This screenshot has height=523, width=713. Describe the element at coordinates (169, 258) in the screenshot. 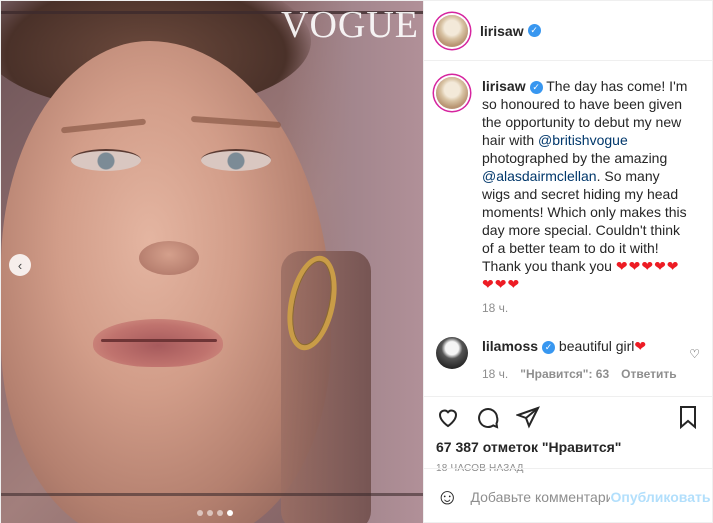

I see `photo-nose` at that location.